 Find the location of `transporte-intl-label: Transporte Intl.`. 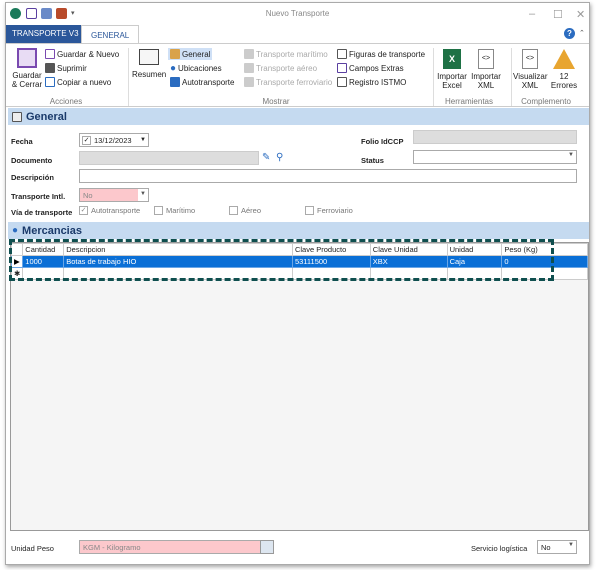

transporte-intl-label: Transporte Intl. is located at coordinates (38, 196).